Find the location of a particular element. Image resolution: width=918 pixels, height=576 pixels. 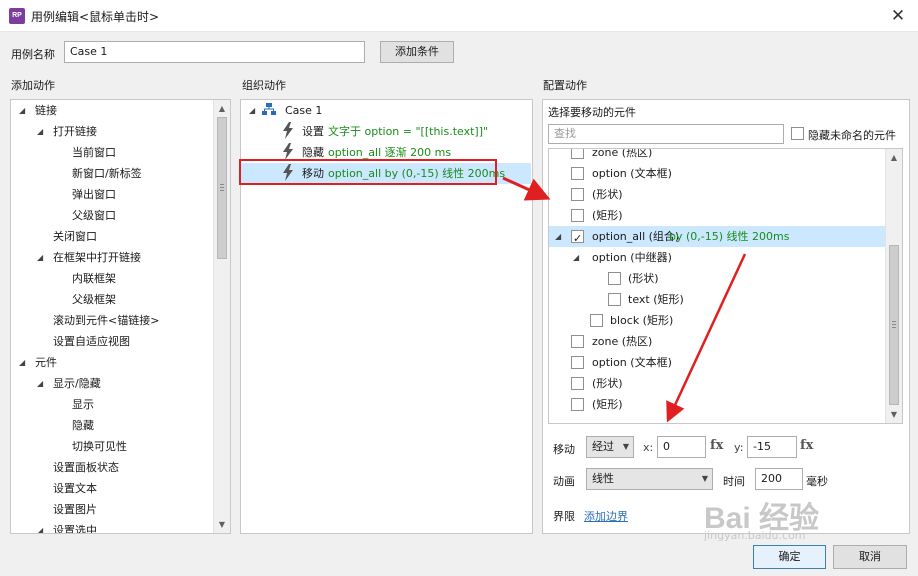

time-unit-label: 毫秒 is located at coordinates (817, 481).